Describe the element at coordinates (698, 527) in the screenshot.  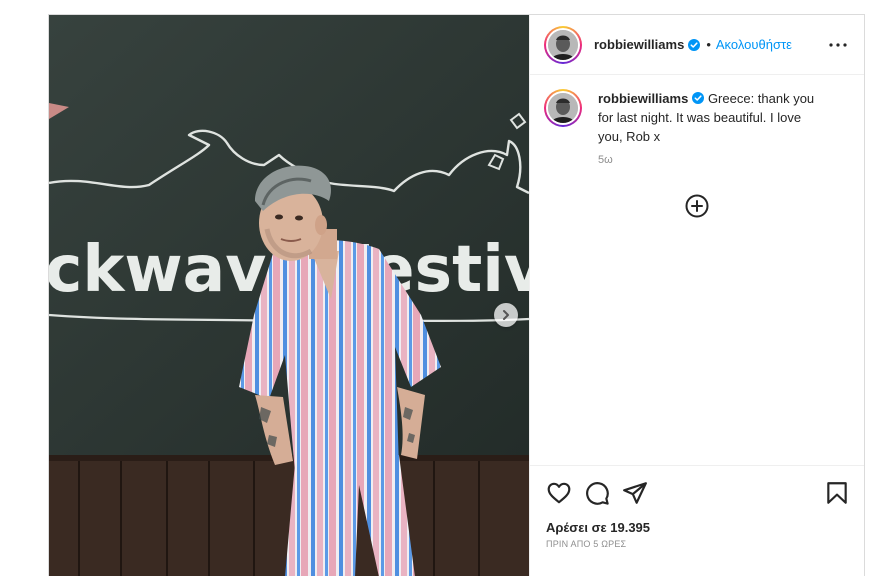
I see `likes-count: Αρέσει σε 19.395` at that location.